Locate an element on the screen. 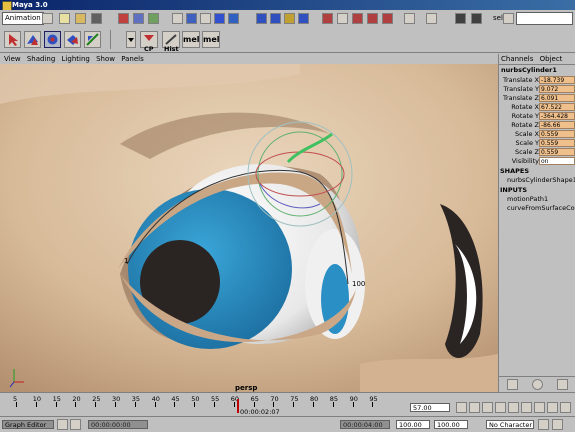 The width and height of the screenshot is (575, 432). preferences-icon is located at coordinates (557, 424).